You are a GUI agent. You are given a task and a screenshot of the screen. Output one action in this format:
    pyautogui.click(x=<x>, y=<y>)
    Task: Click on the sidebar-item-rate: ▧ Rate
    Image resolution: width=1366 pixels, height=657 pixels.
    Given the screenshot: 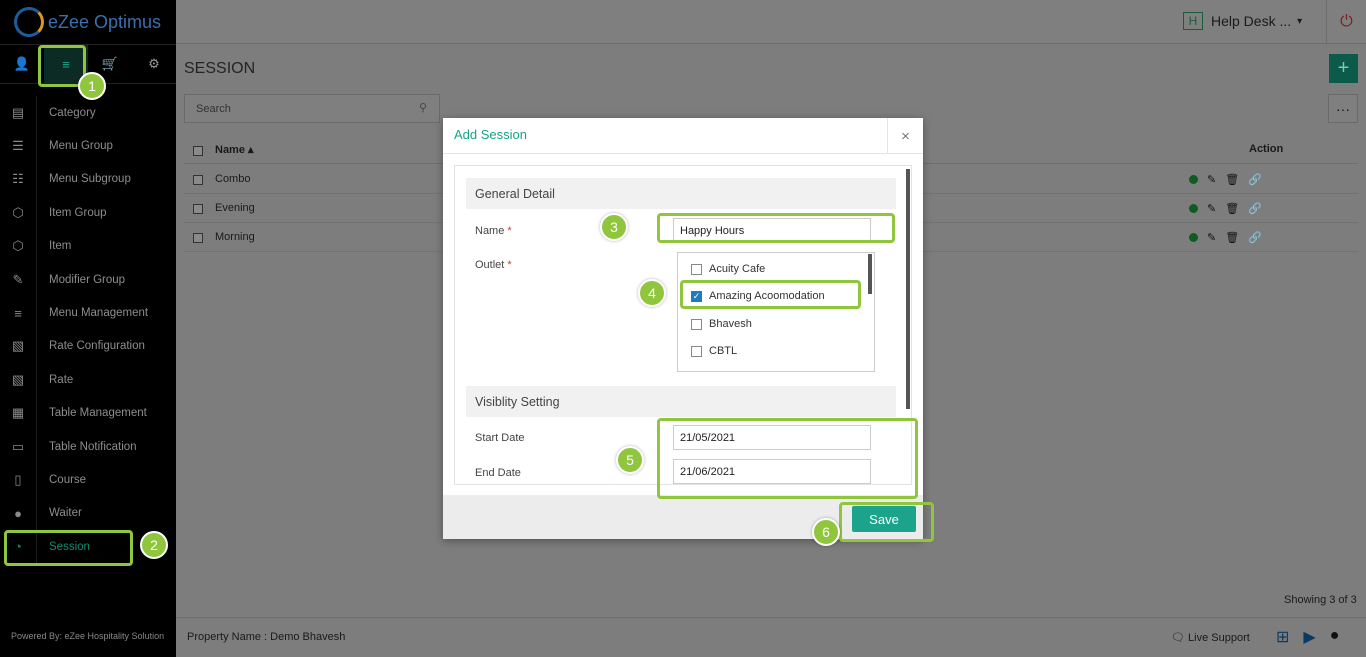 What is the action you would take?
    pyautogui.click(x=88, y=380)
    